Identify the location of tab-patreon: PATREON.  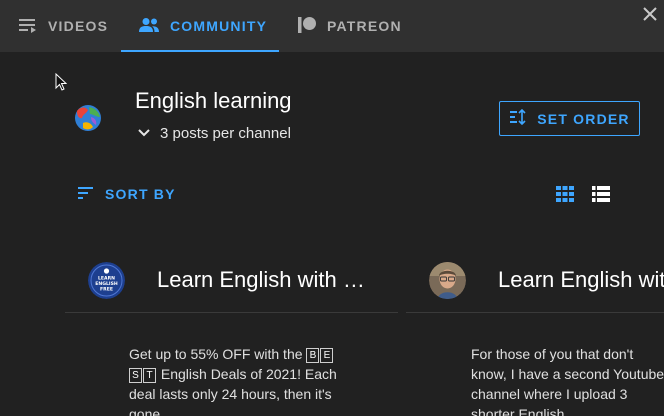
(349, 26).